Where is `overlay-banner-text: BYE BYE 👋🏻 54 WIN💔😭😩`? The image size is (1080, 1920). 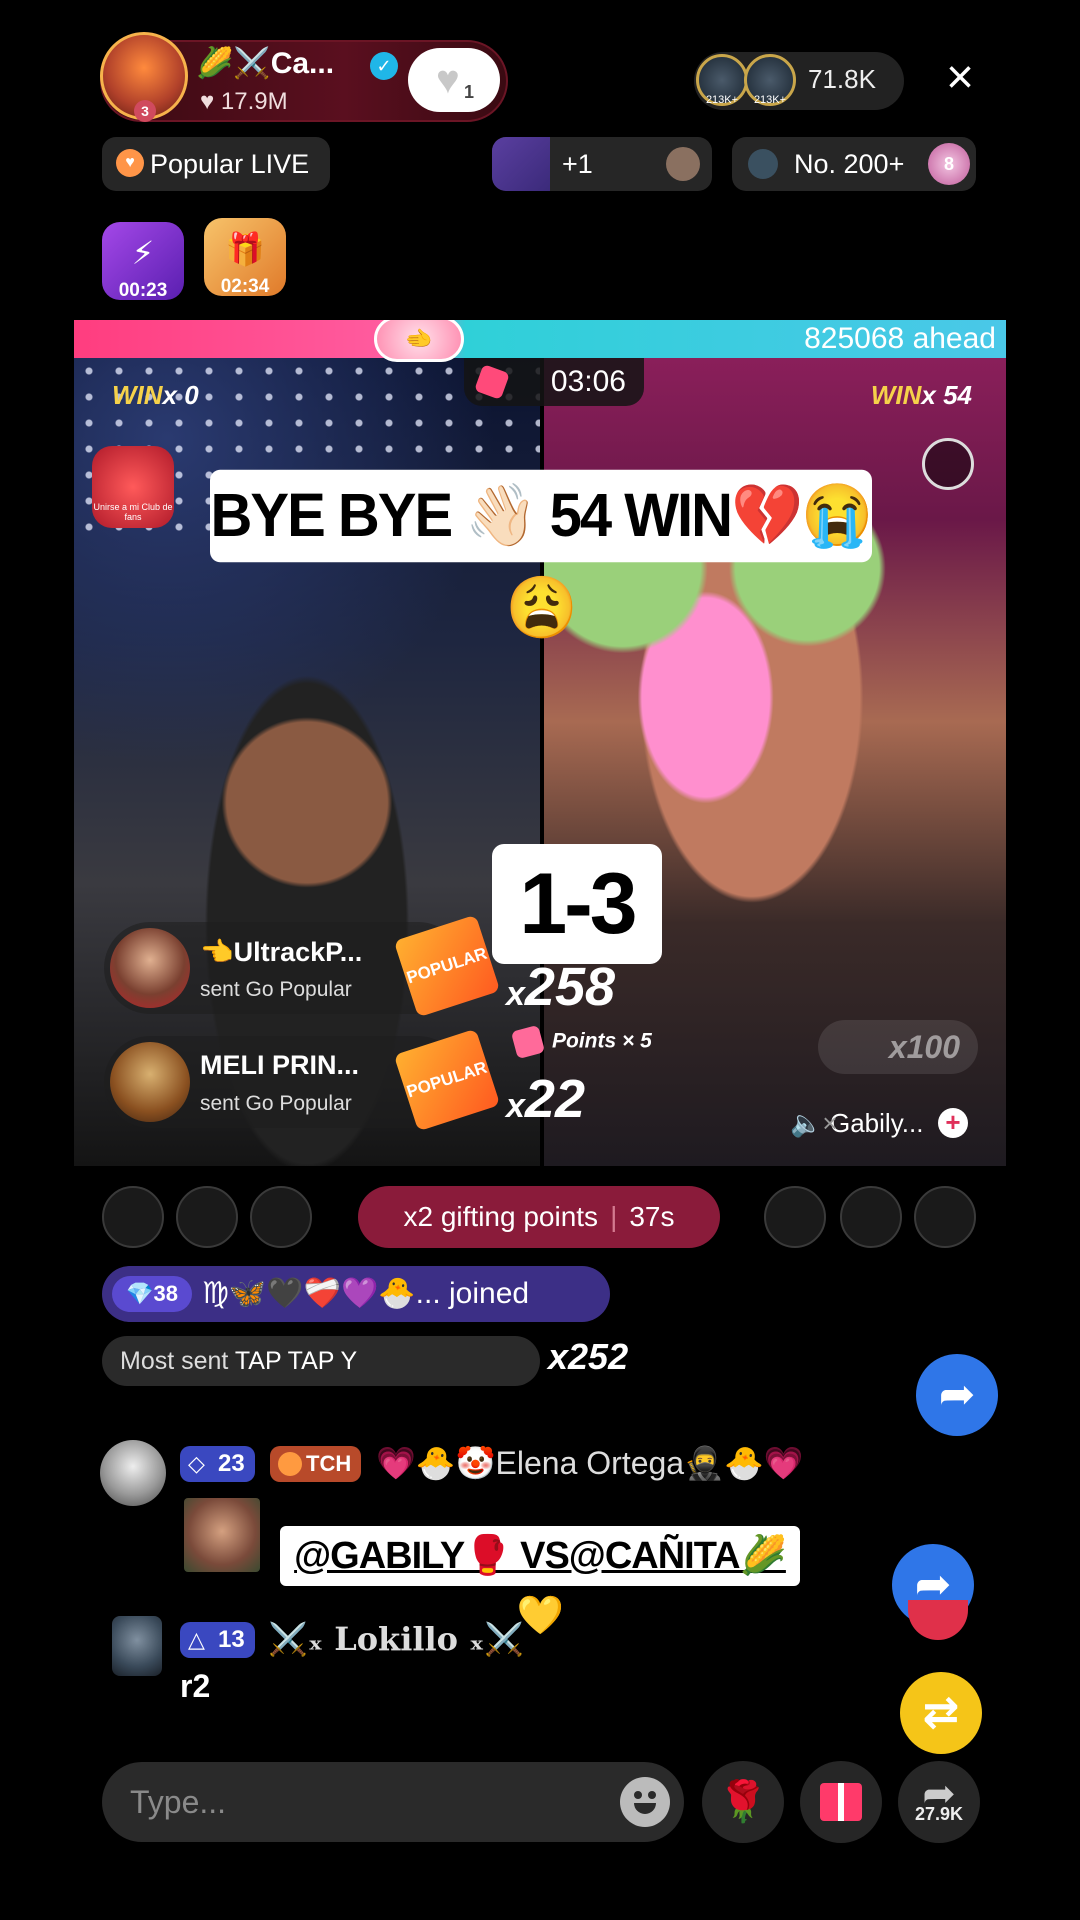 overlay-banner-text: BYE BYE 👋🏻 54 WIN💔😭😩 is located at coordinates (541, 555).